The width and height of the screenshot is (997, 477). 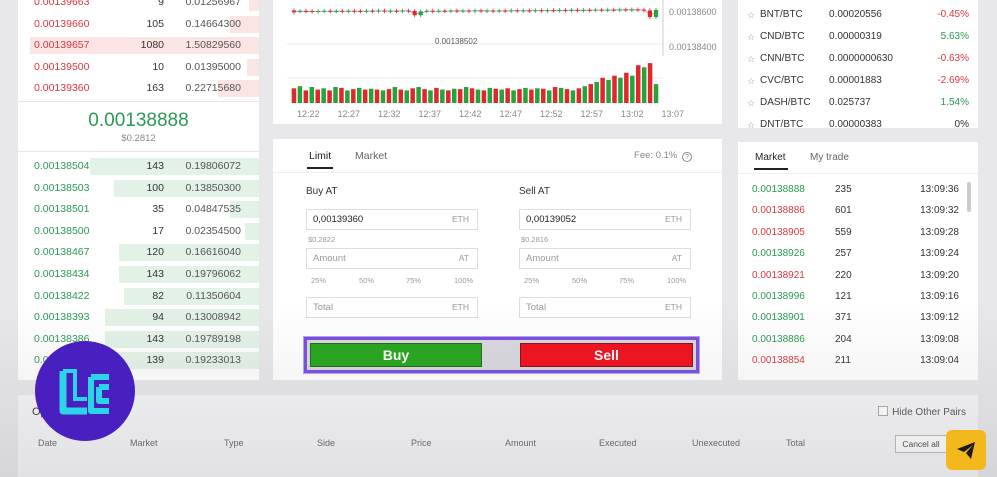 What do you see at coordinates (392, 307) in the screenshot?
I see `buy-total-input: Total ETH` at bounding box center [392, 307].